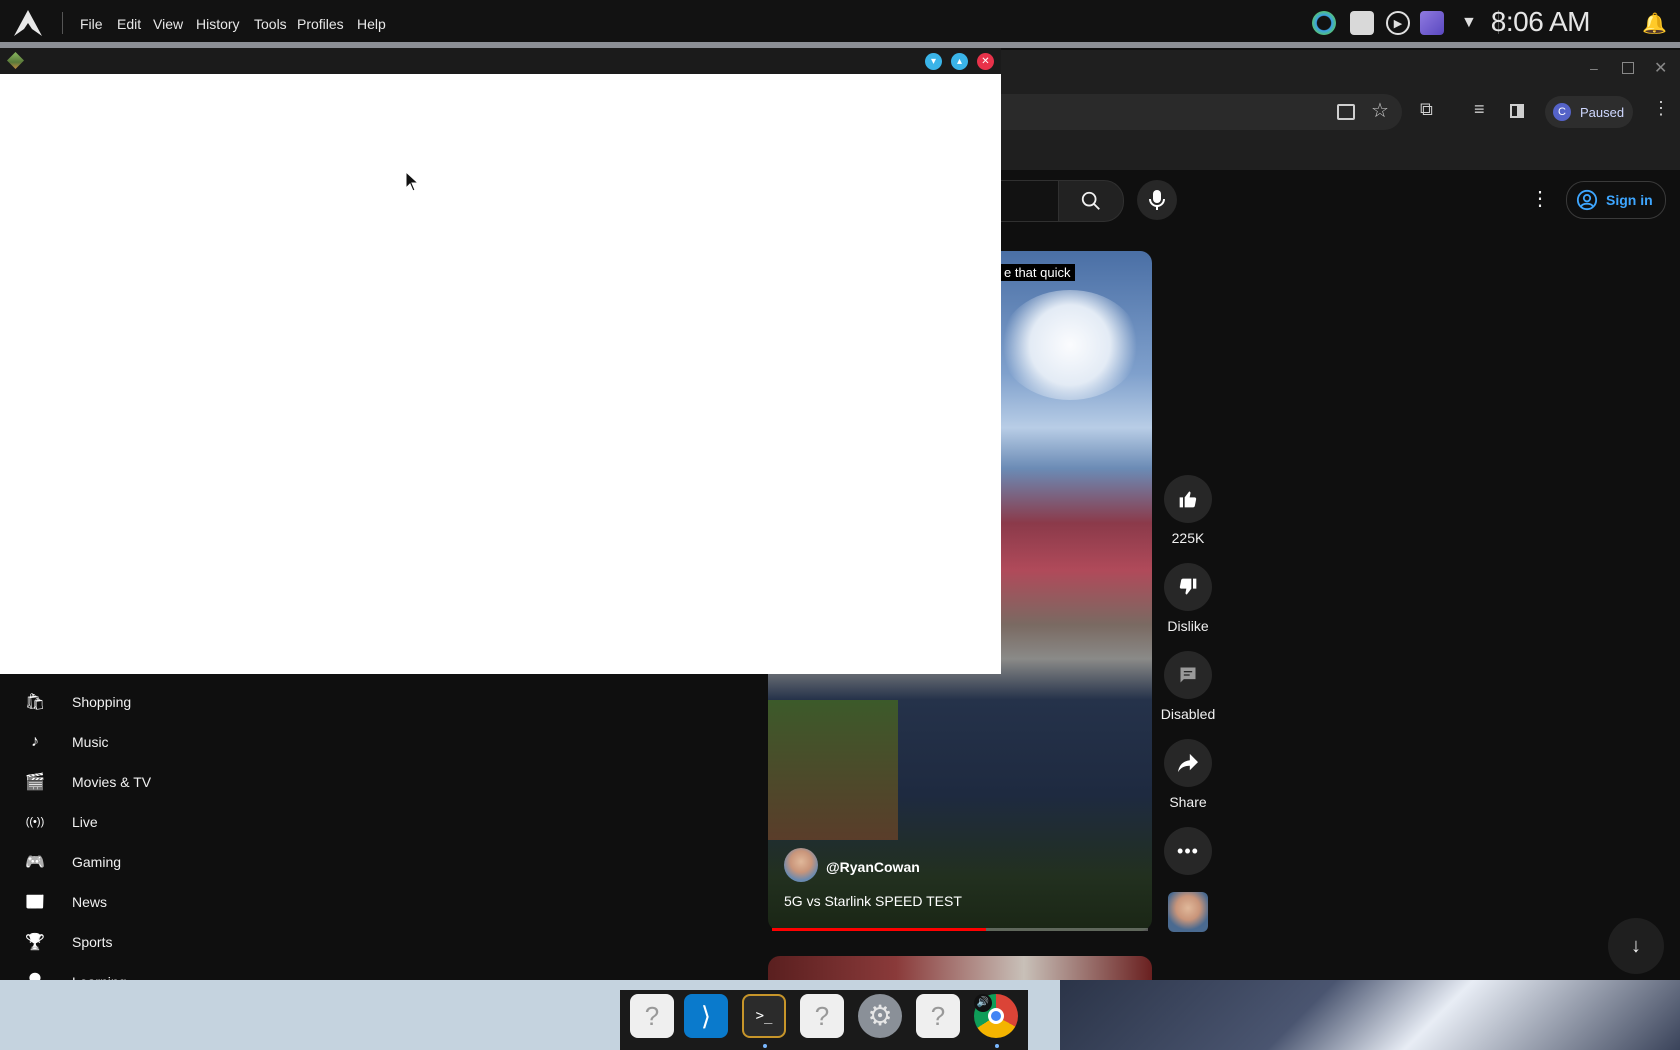  Describe the element at coordinates (1380, 110) in the screenshot. I see `bookmark-star-icon: ☆` at that location.